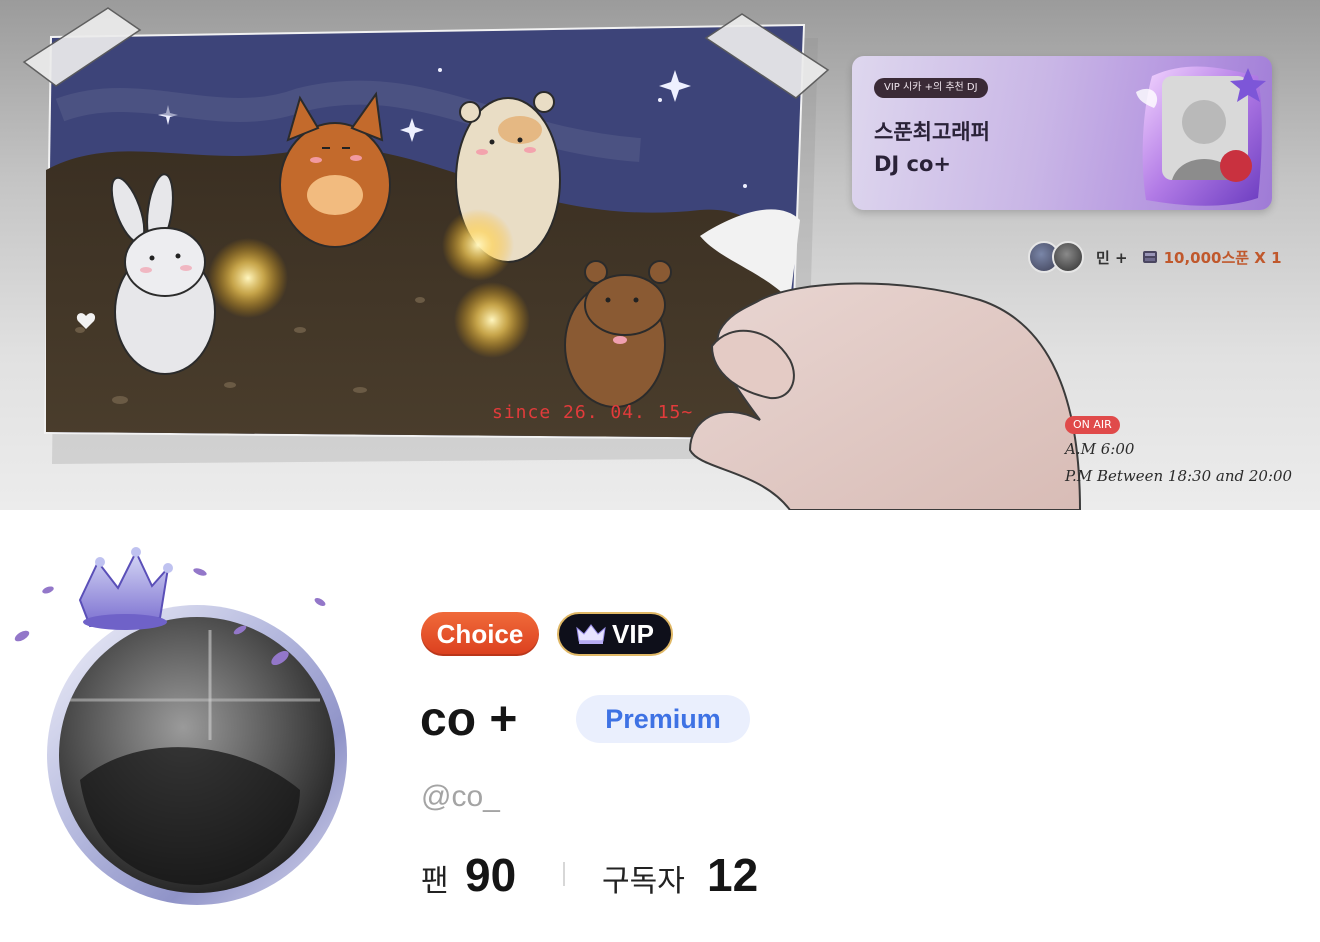 The height and width of the screenshot is (942, 1320). What do you see at coordinates (190, 730) in the screenshot?
I see `profile-avatar` at bounding box center [190, 730].